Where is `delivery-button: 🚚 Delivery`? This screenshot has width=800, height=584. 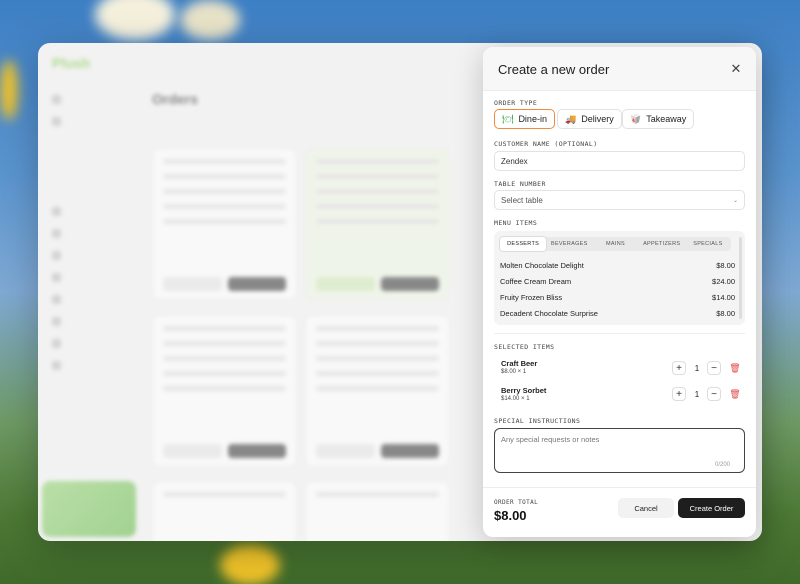 delivery-button: 🚚 Delivery is located at coordinates (589, 119).